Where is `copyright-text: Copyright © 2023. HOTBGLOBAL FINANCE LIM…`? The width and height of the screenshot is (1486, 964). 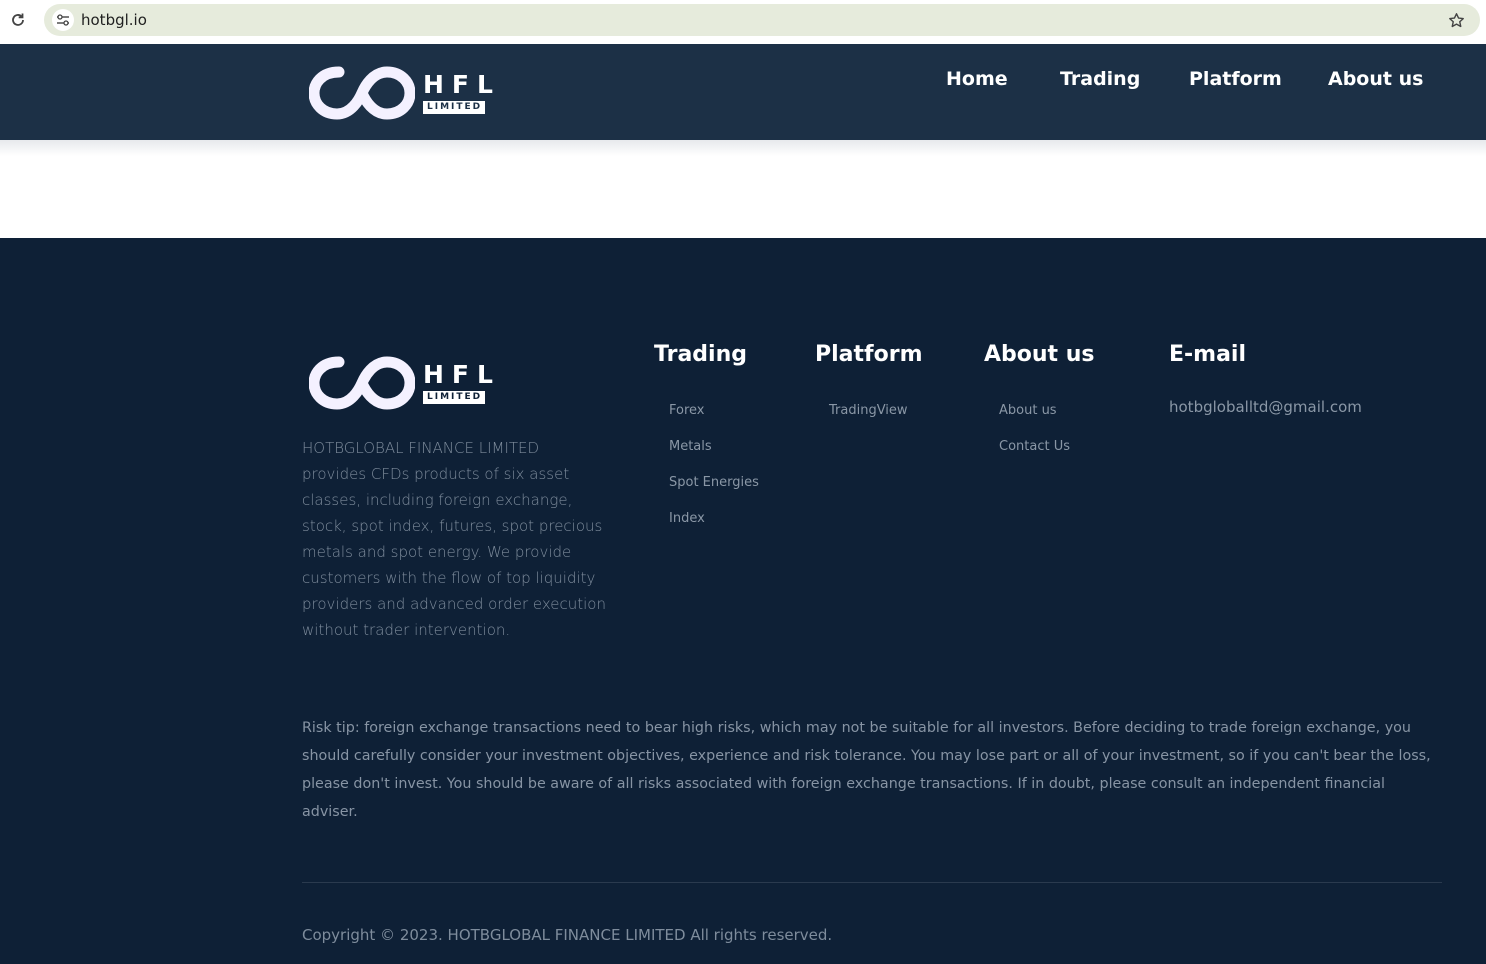
copyright-text: Copyright © 2023. HOTBGLOBAL FINANCE LIM… is located at coordinates (567, 935).